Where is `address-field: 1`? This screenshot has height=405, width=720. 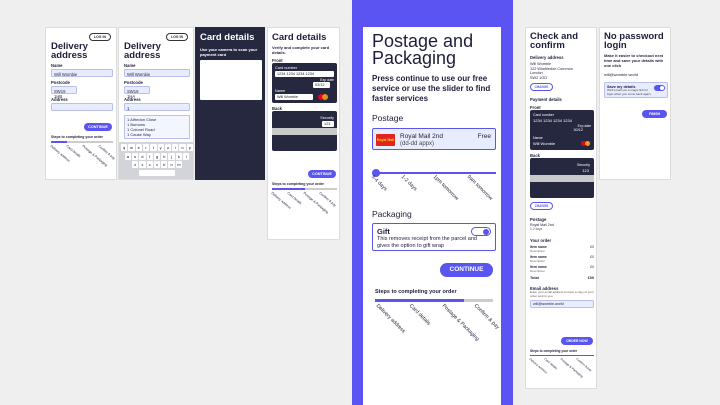
address-field: 1 is located at coordinates (157, 107).